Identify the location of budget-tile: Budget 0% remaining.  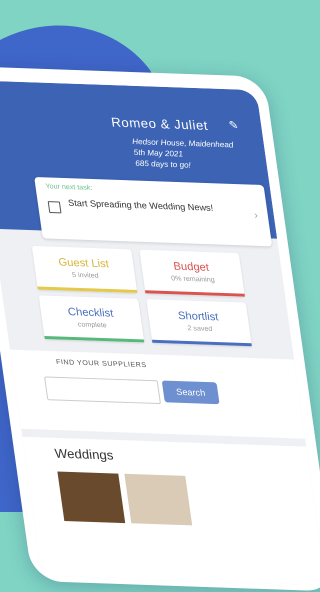
(192, 273).